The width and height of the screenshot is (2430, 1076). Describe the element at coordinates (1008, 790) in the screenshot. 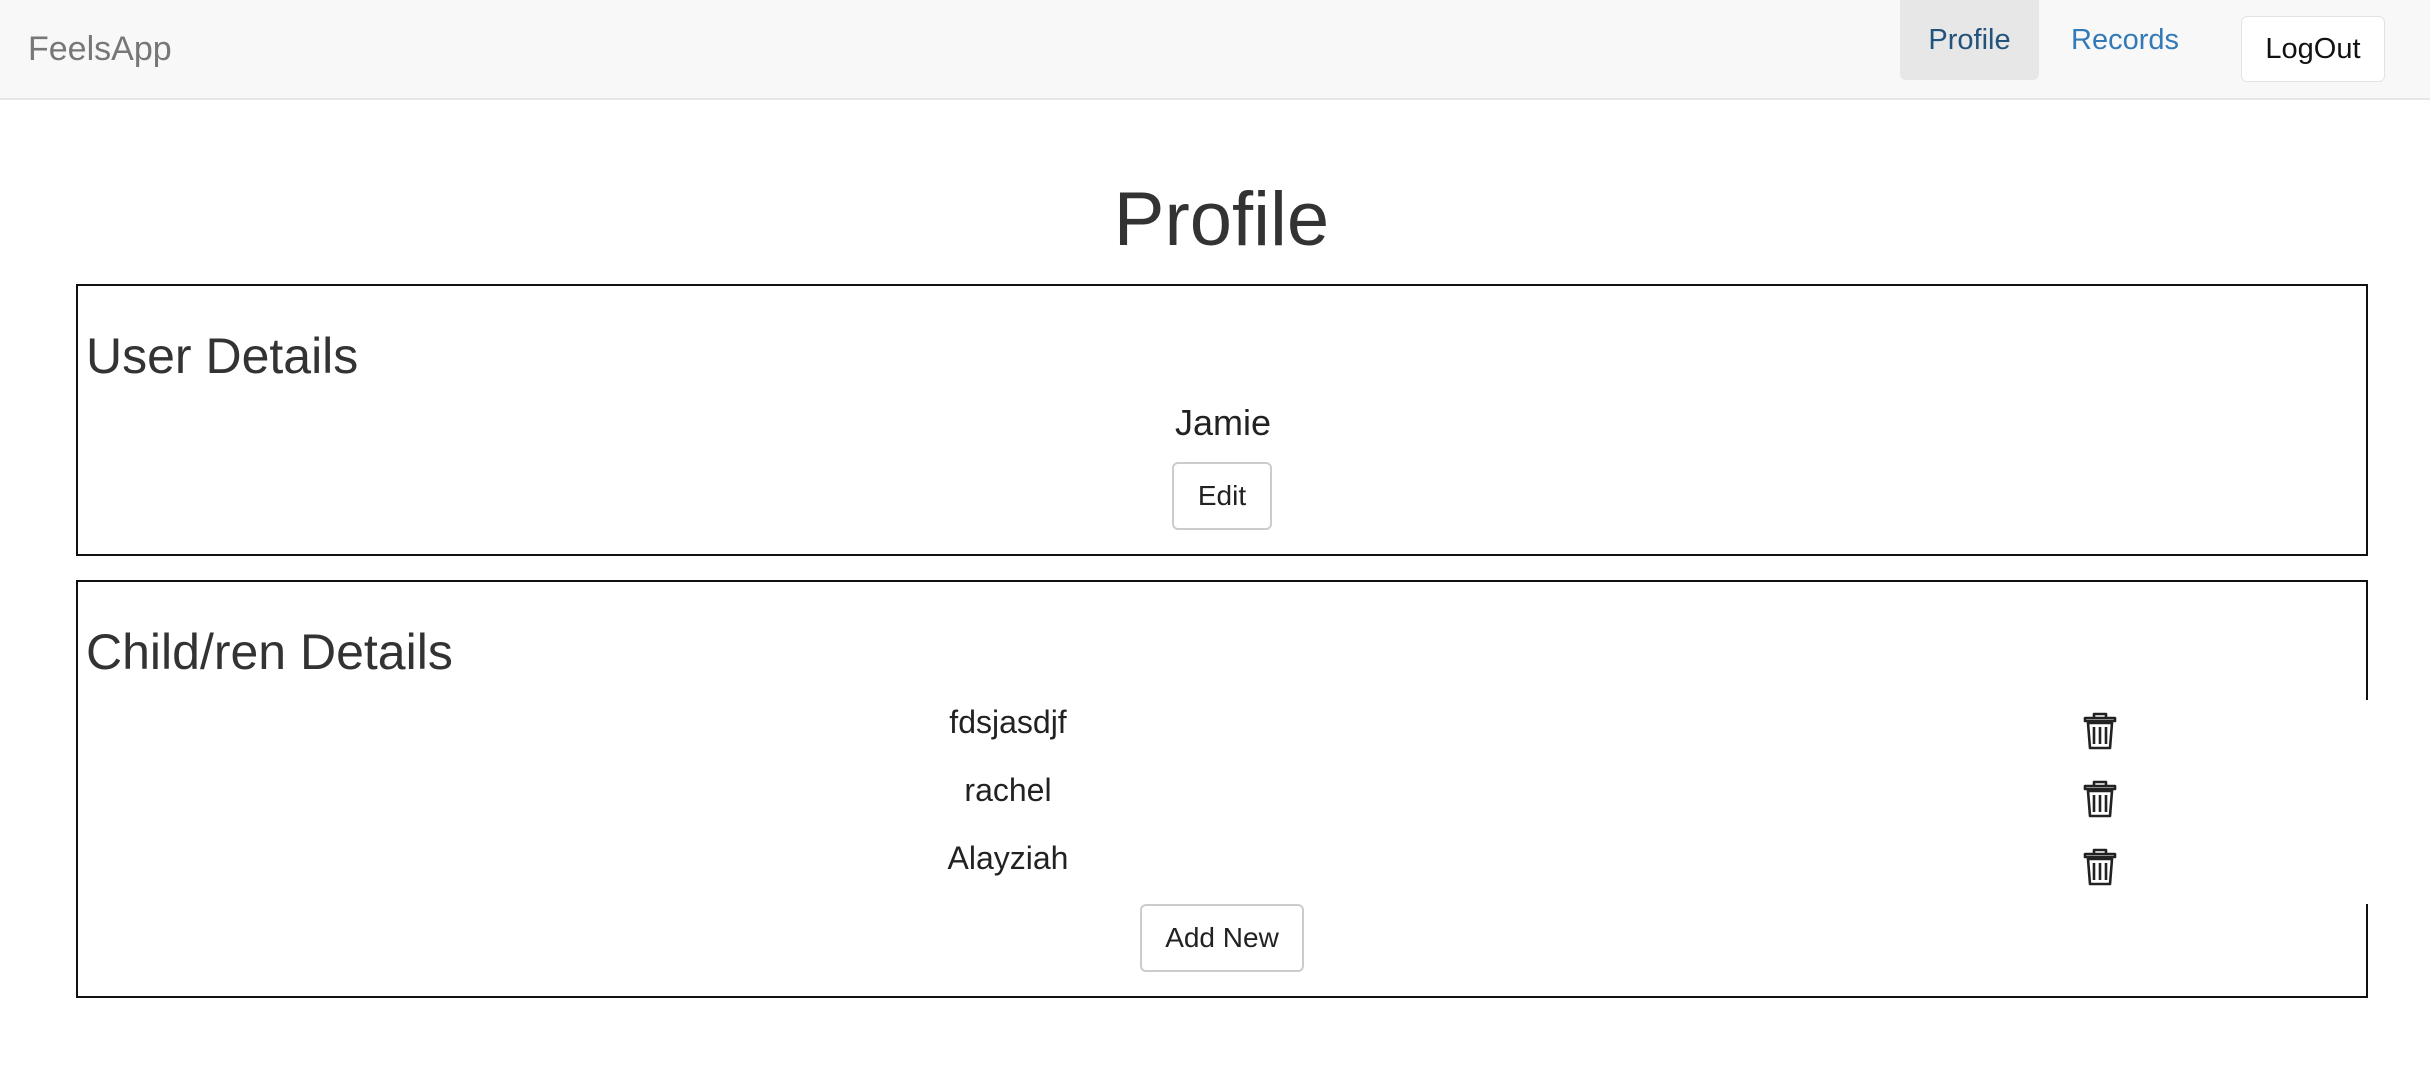

I see `child-name: rachel` at that location.